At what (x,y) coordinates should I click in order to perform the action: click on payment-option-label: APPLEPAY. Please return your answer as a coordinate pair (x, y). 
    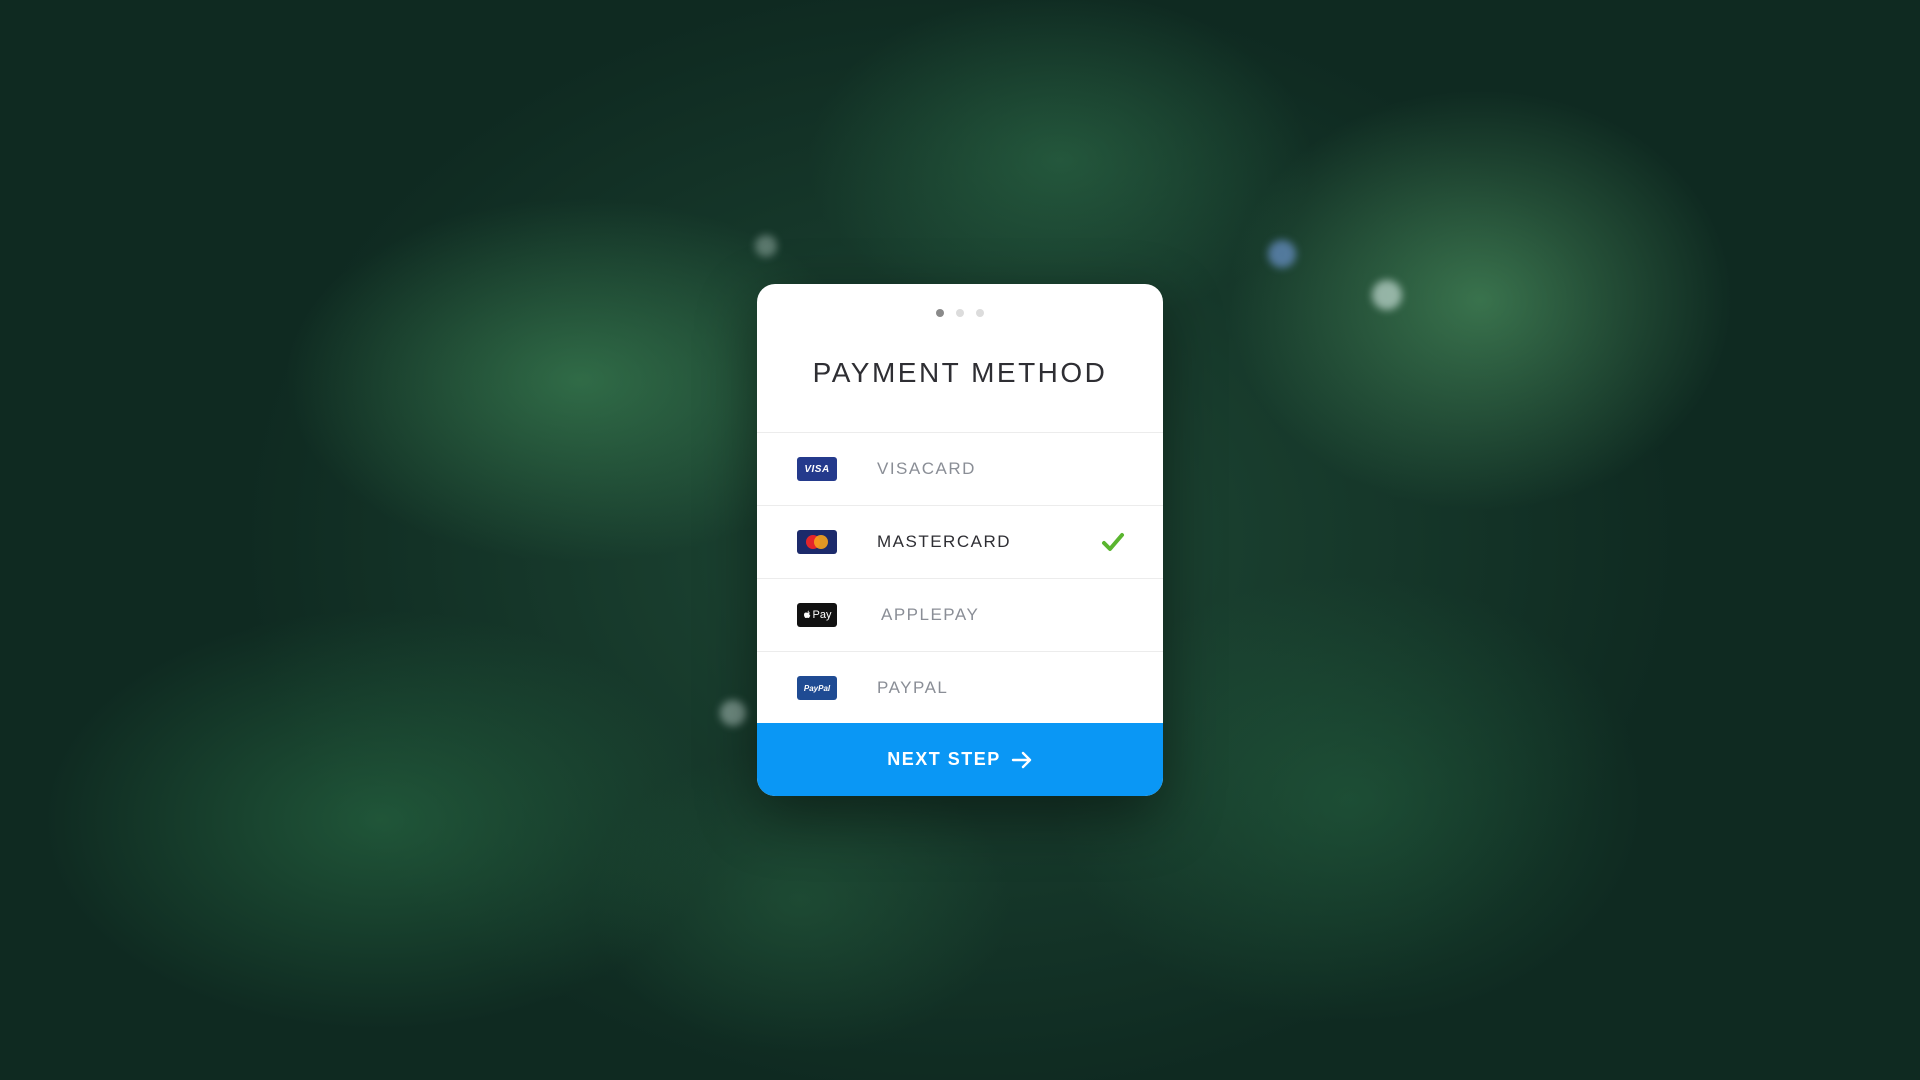
    Looking at the image, I should click on (930, 614).